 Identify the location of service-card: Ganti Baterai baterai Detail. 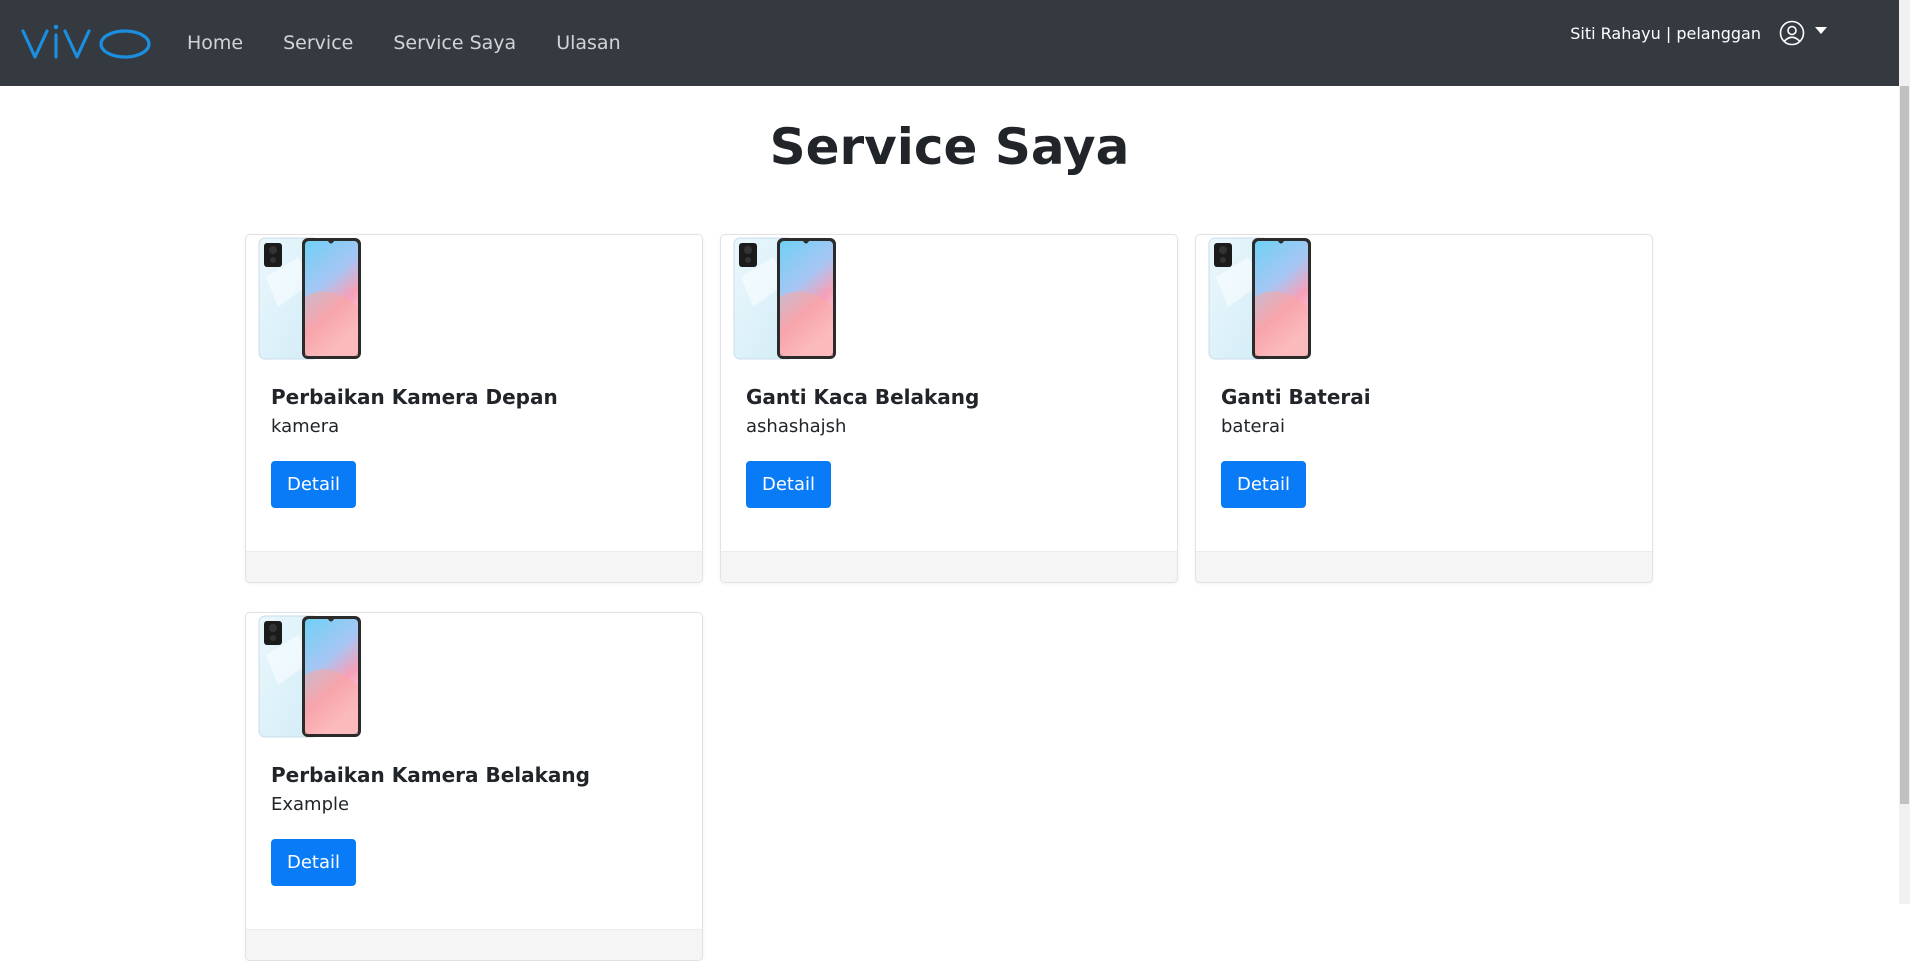
(1424, 408).